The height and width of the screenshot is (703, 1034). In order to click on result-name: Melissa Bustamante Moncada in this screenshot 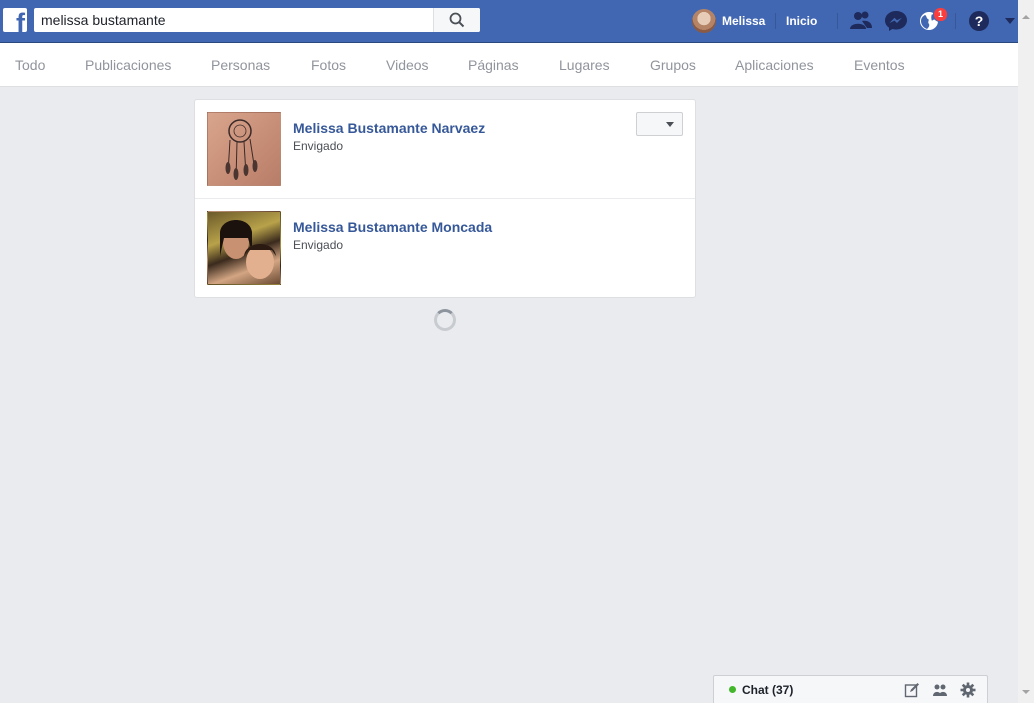, I will do `click(392, 227)`.